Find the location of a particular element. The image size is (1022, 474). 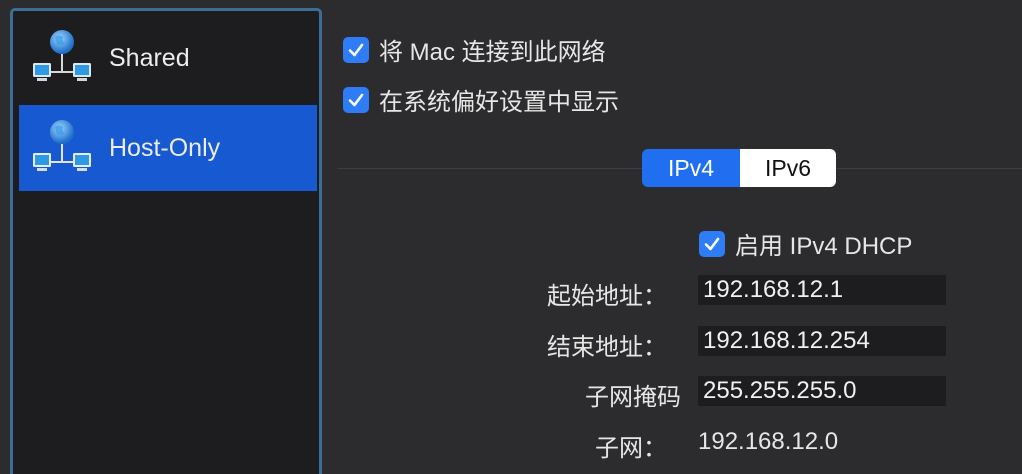

sidebar-item-host-only: Host-Only is located at coordinates (168, 148).